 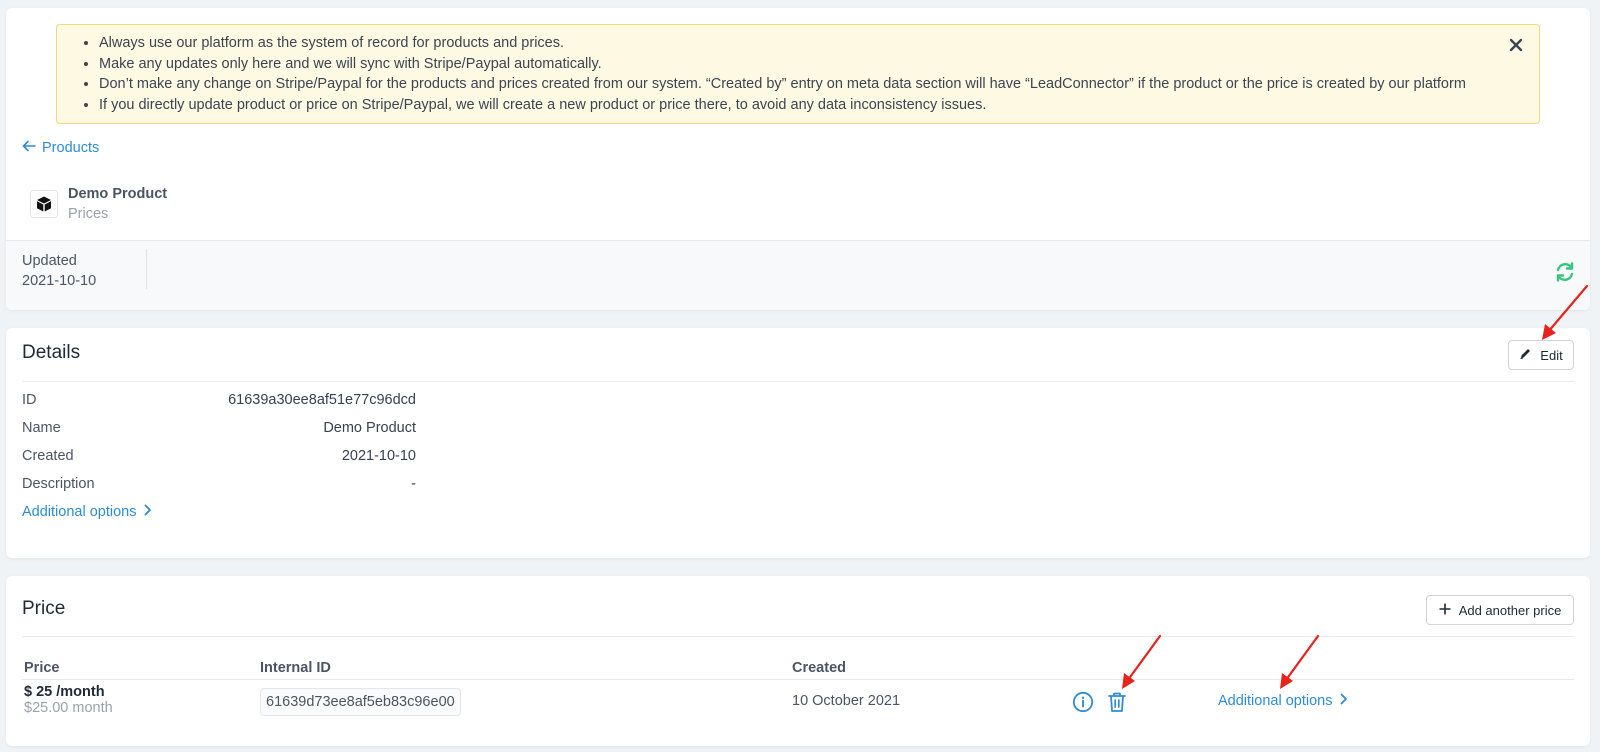 I want to click on details-title: Details, so click(x=51, y=352).